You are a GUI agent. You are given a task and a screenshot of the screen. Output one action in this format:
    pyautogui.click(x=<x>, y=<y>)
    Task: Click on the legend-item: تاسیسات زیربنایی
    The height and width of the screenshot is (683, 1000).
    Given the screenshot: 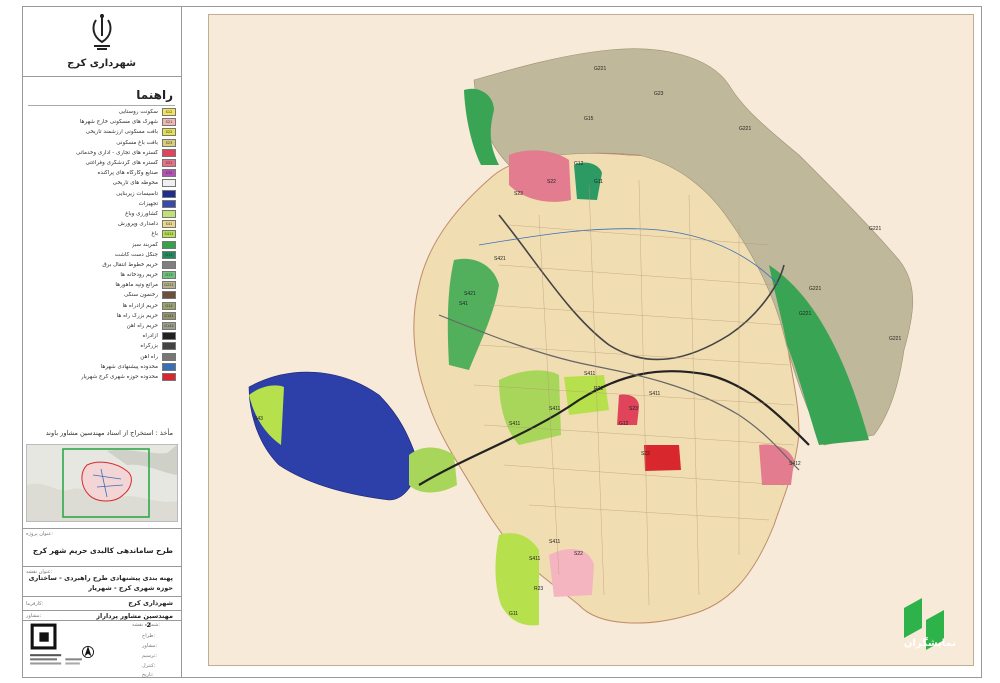 What is the action you would take?
    pyautogui.click(x=102, y=194)
    